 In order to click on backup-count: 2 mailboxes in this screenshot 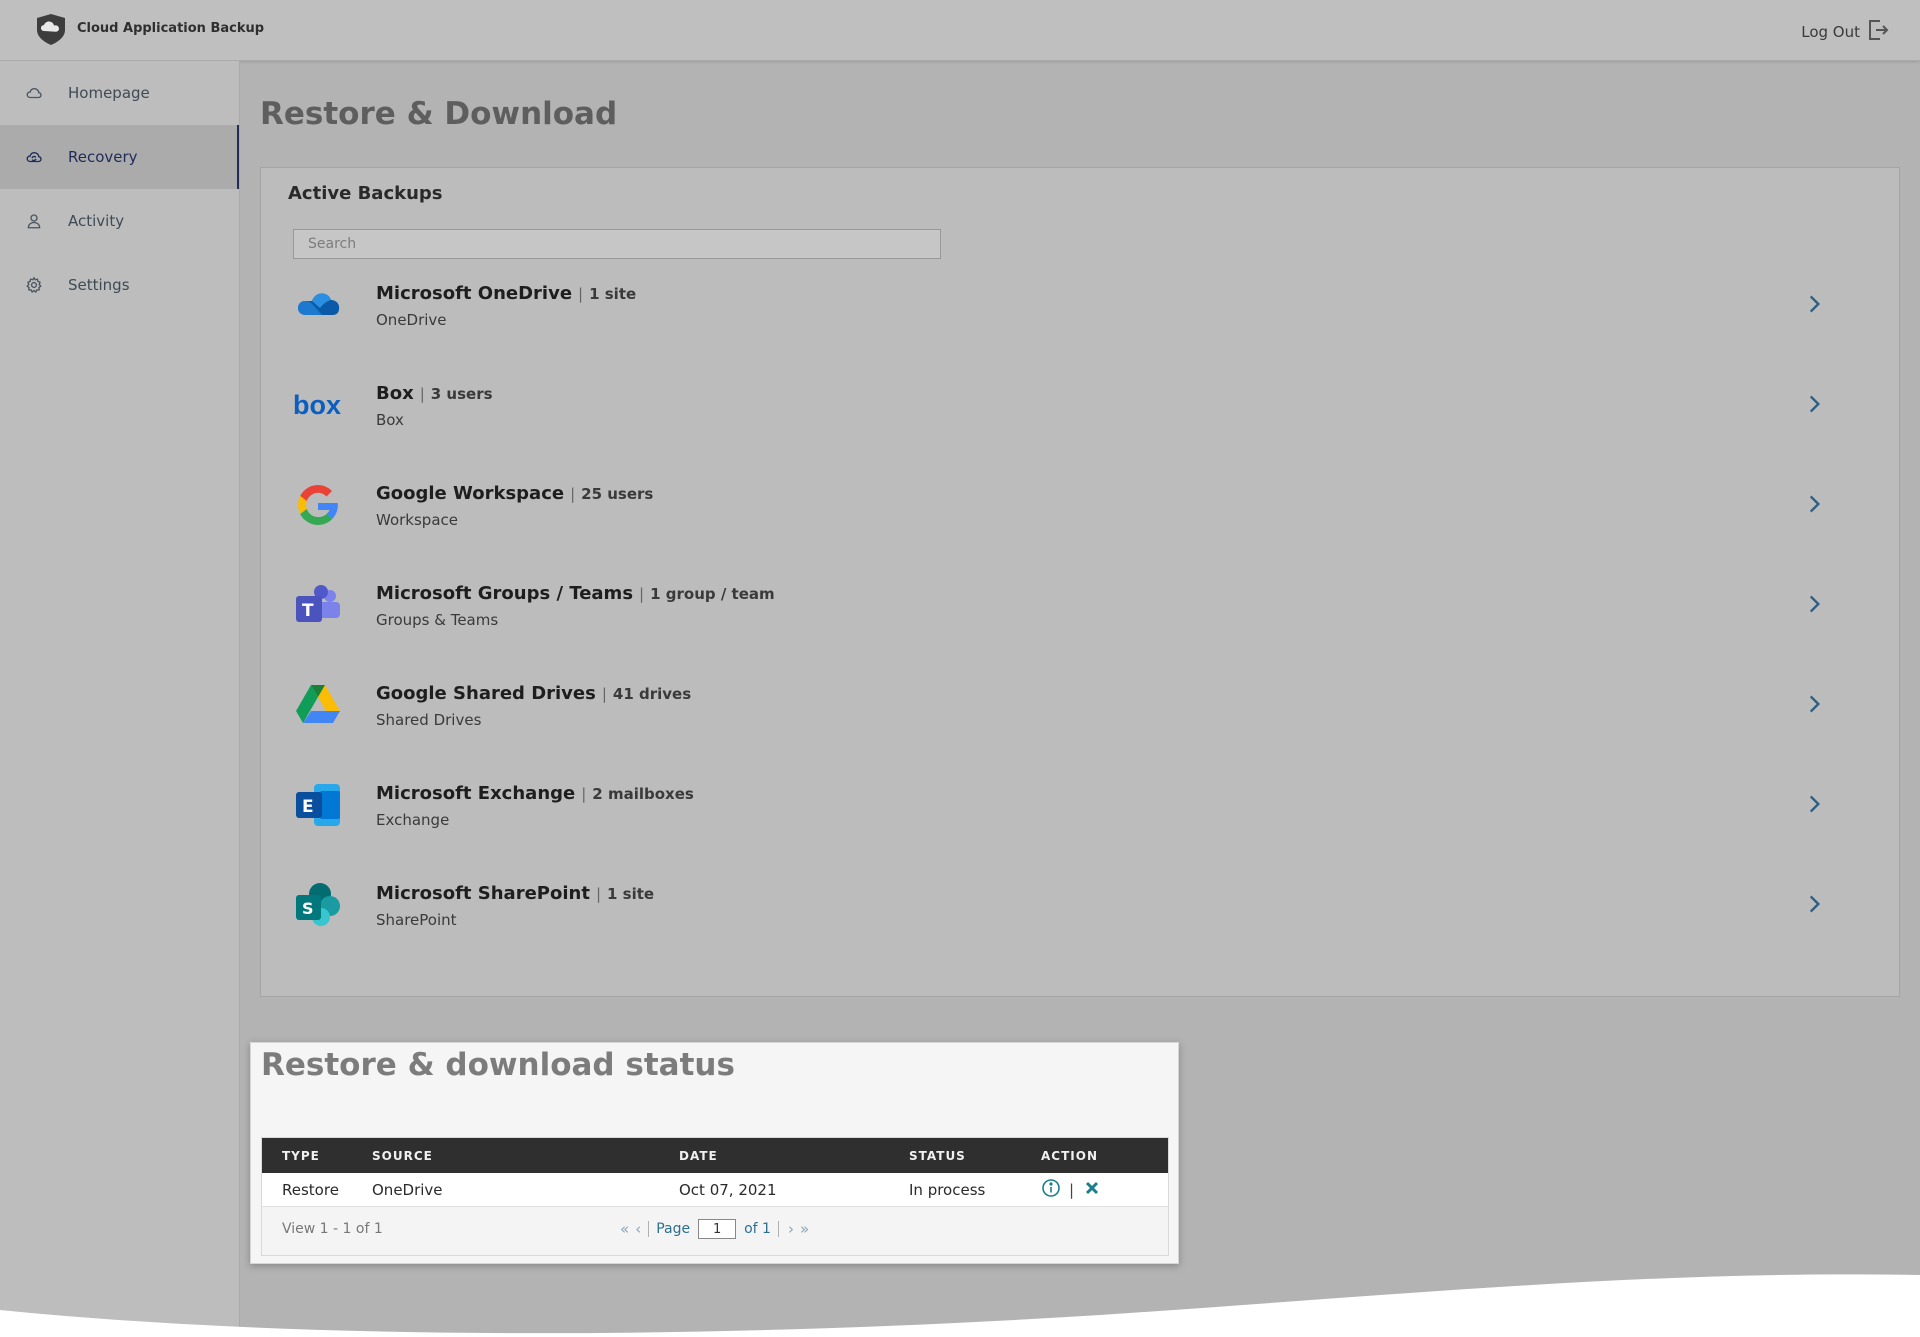, I will do `click(643, 794)`.